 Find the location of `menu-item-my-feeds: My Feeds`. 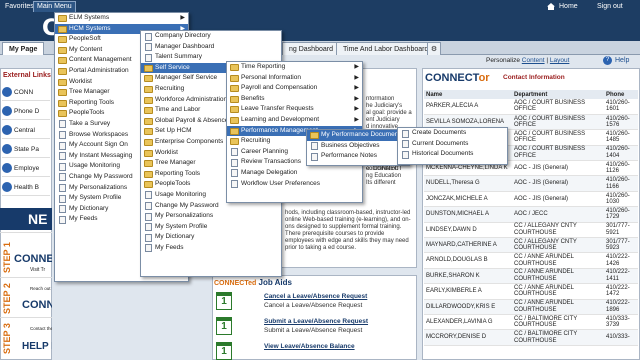

menu-item-my-feeds: My Feeds is located at coordinates (211, 248).